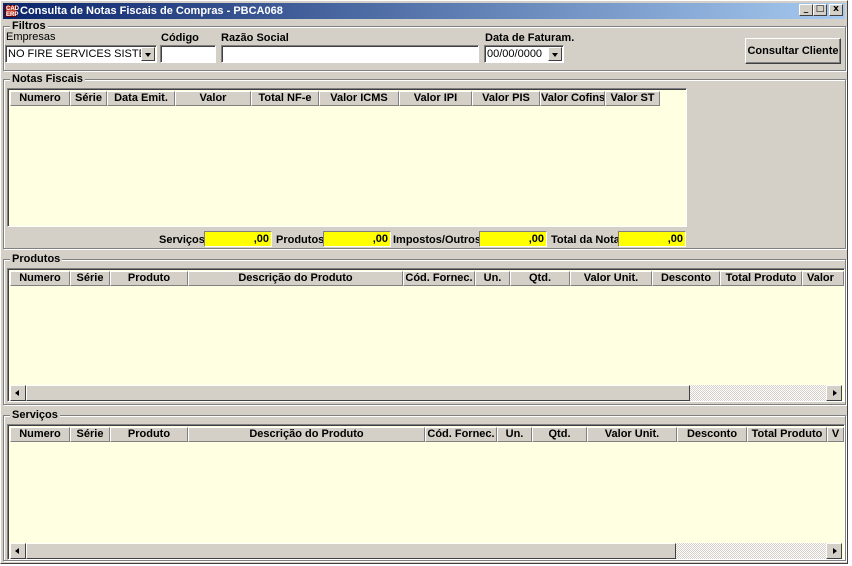 The image size is (852, 566). I want to click on col-header: Valor IPI, so click(435, 98).